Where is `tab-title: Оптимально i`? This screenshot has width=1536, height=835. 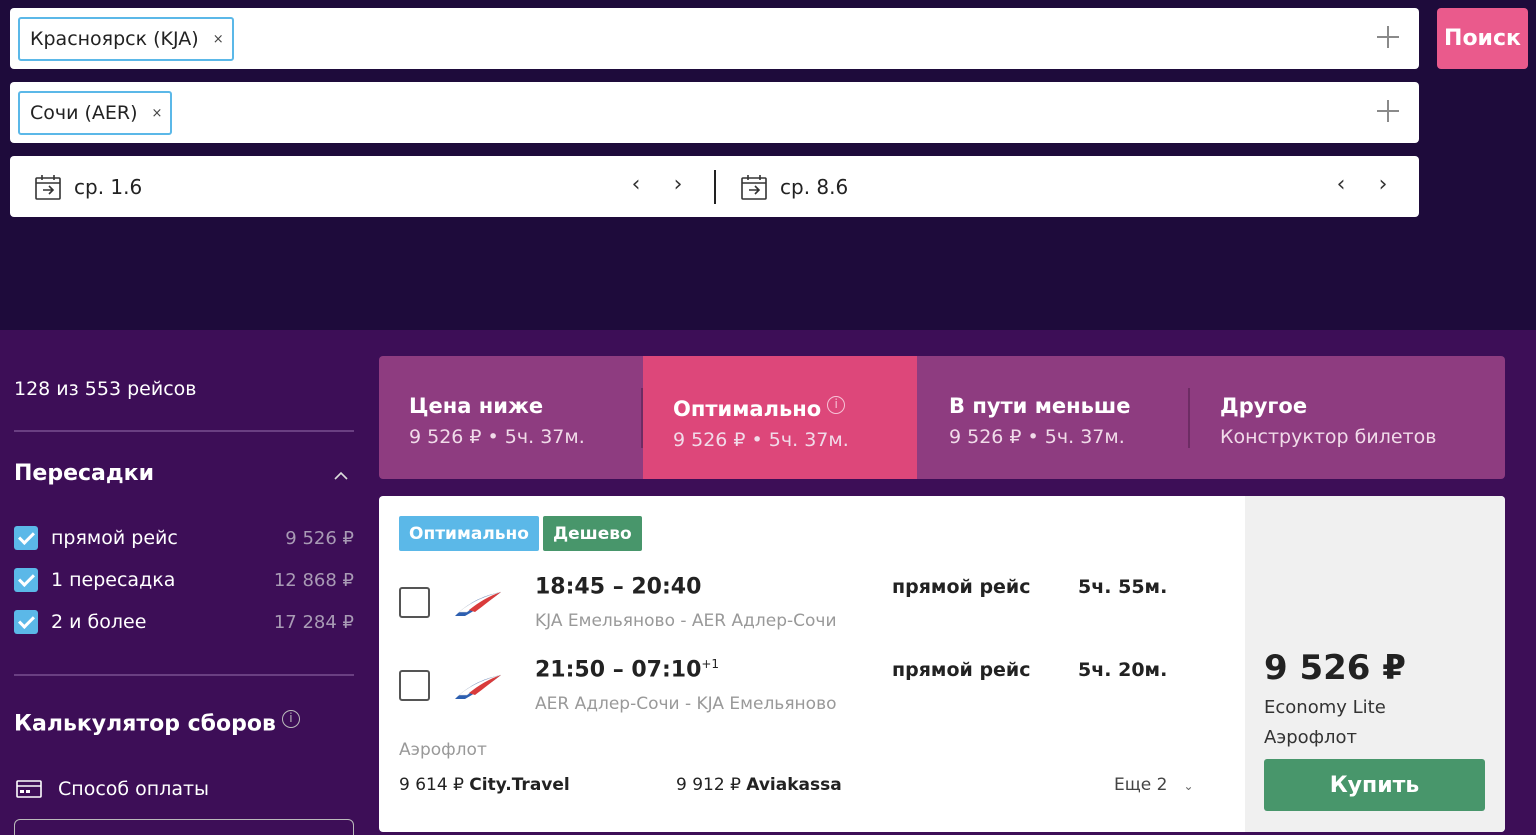 tab-title: Оптимально i is located at coordinates (795, 408).